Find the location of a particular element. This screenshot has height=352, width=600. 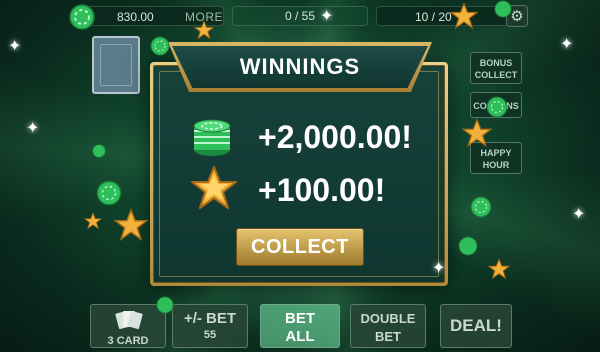

chips-prize-row: +2,000.00! is located at coordinates (301, 137).